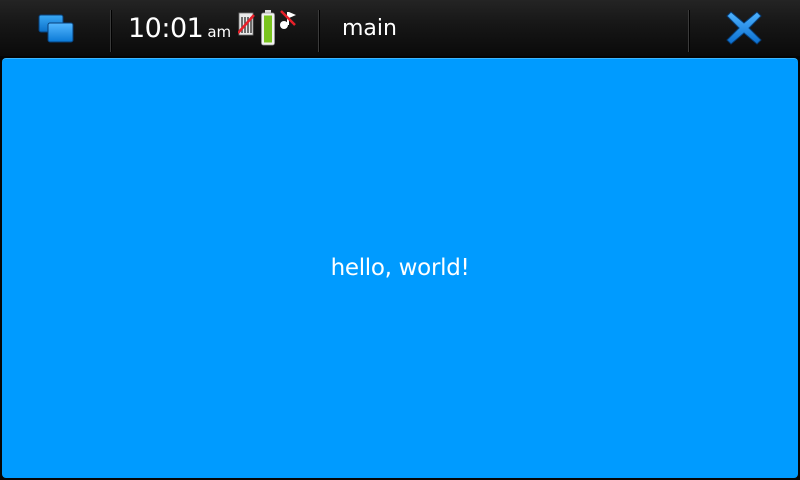 The image size is (800, 480). I want to click on status-indicators, so click(269, 29).